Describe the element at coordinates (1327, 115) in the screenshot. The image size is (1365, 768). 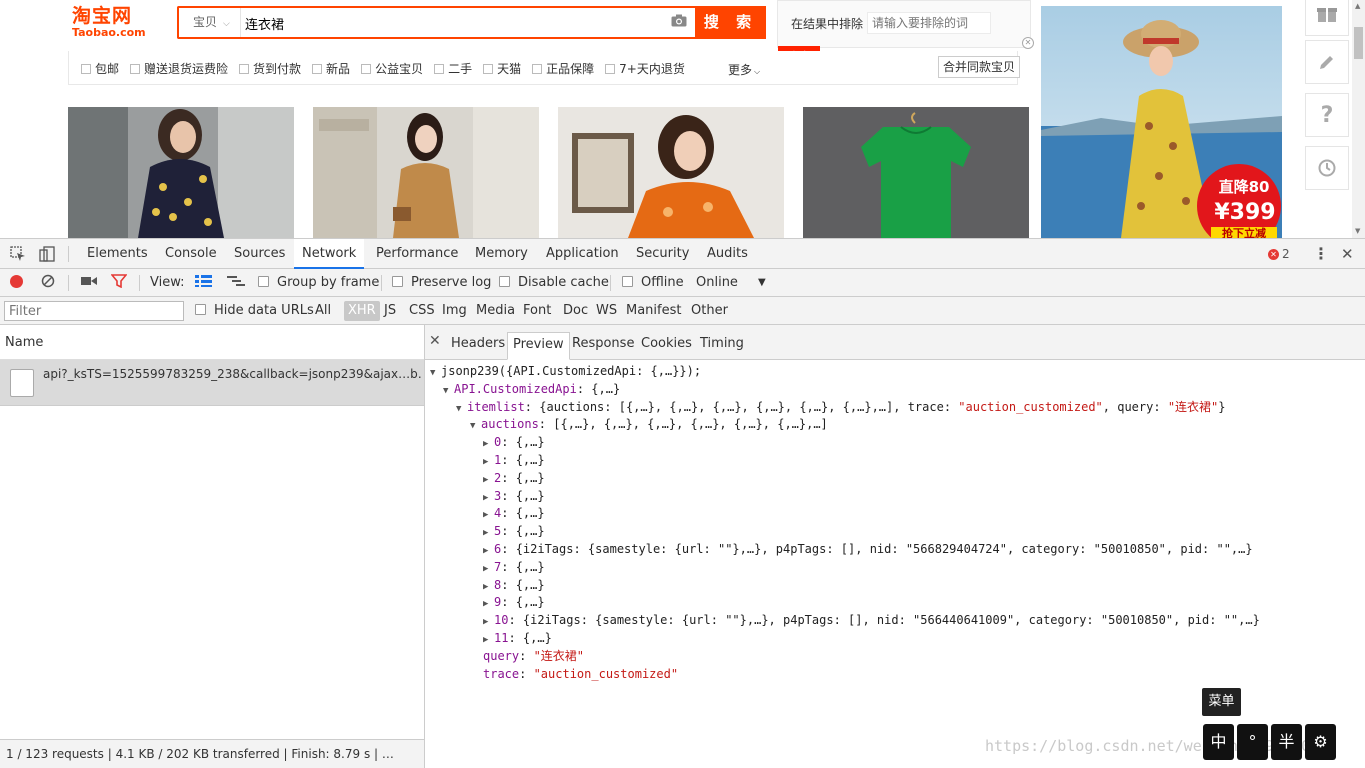
I see `rail-help-button: ?` at that location.